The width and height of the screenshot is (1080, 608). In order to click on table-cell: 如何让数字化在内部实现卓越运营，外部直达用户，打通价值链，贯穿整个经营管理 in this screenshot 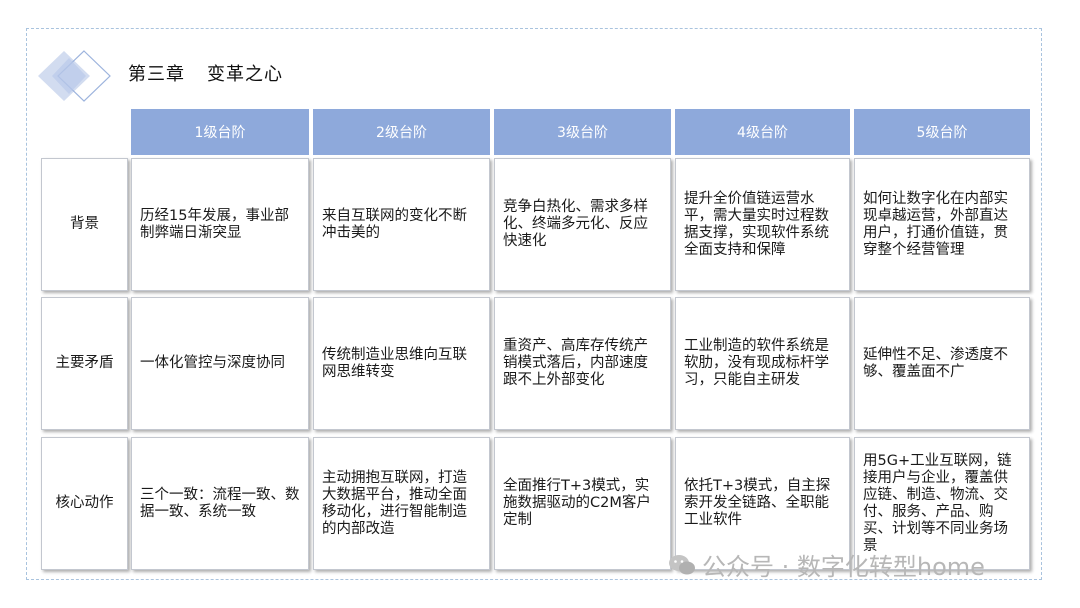, I will do `click(942, 224)`.